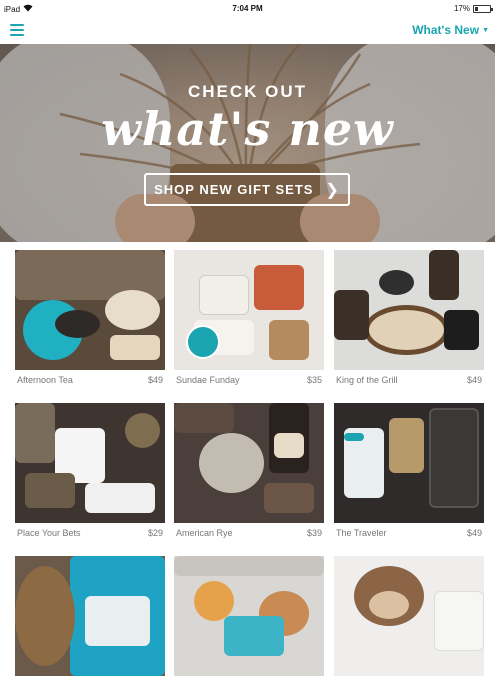 This screenshot has height=679, width=495. Describe the element at coordinates (483, 8) in the screenshot. I see `battery-icon` at that location.